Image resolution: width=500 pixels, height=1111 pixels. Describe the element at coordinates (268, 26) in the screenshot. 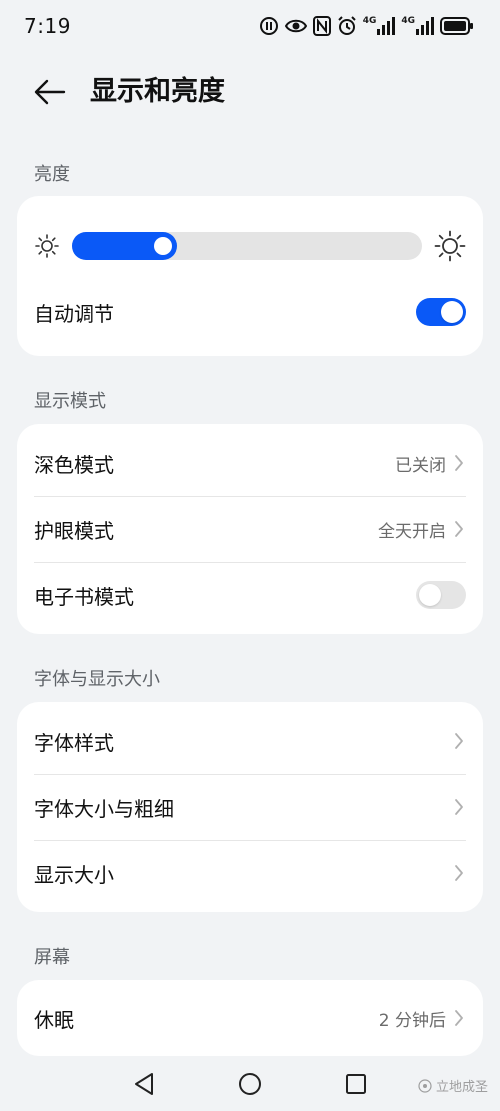

I see `notification-badge-icon` at that location.